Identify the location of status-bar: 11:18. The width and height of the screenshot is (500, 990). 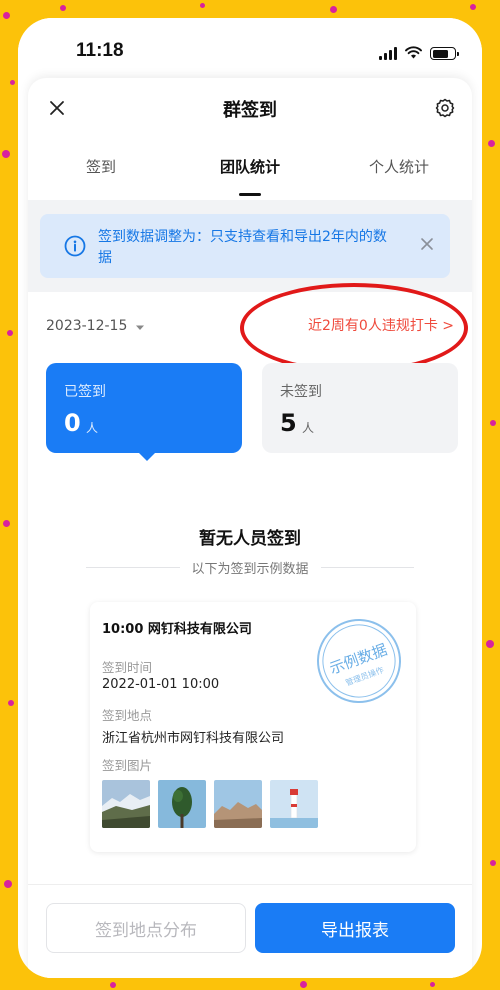
(250, 50).